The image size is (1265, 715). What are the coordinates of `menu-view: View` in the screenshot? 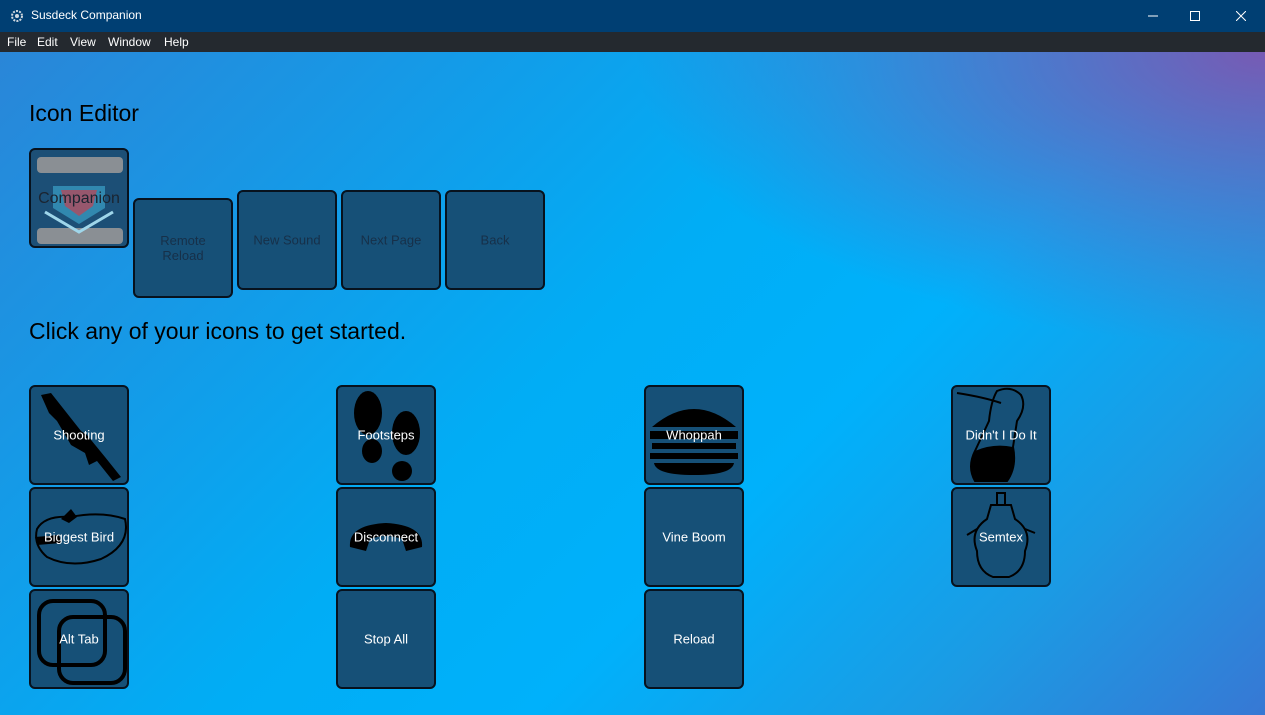 It's located at (83, 42).